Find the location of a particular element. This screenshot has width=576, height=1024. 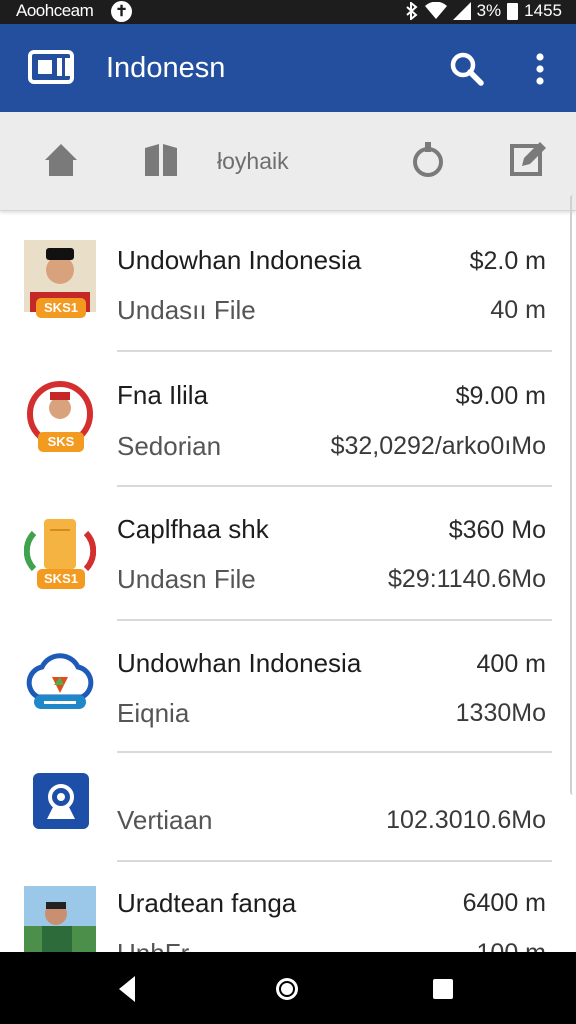

recents-icon is located at coordinates (443, 989).